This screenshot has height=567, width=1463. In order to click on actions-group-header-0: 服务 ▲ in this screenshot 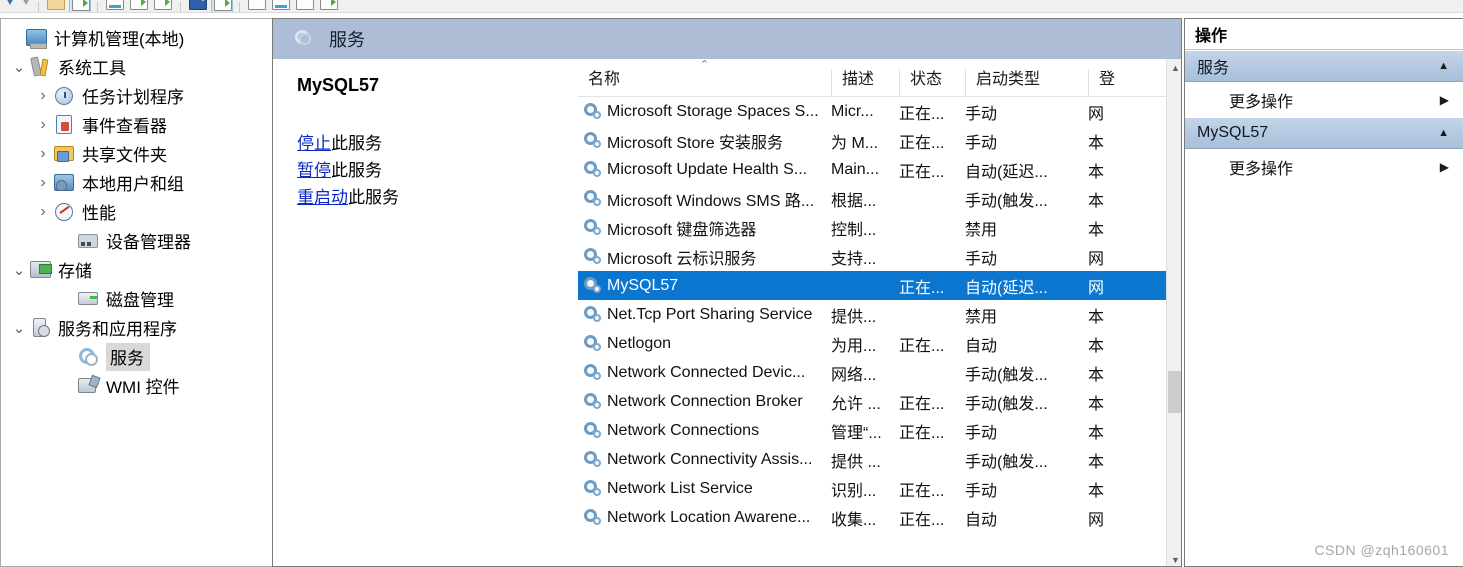, I will do `click(1324, 66)`.